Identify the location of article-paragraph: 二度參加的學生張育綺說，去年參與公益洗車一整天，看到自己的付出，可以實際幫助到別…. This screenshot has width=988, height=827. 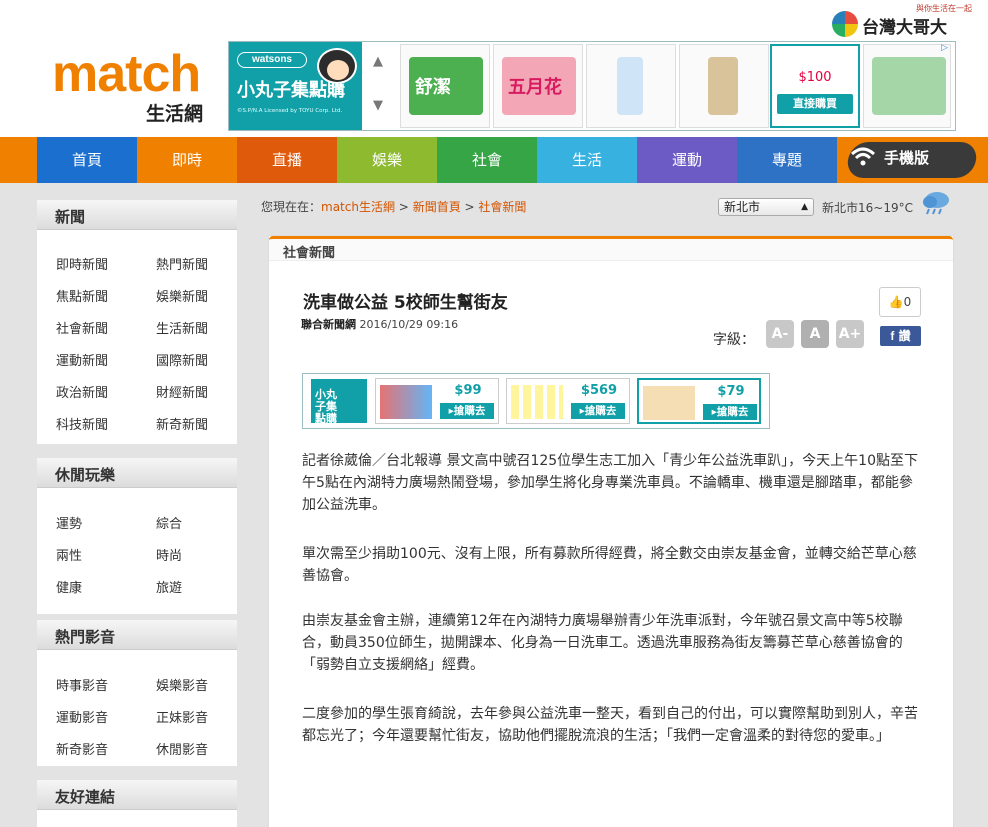
(610, 725).